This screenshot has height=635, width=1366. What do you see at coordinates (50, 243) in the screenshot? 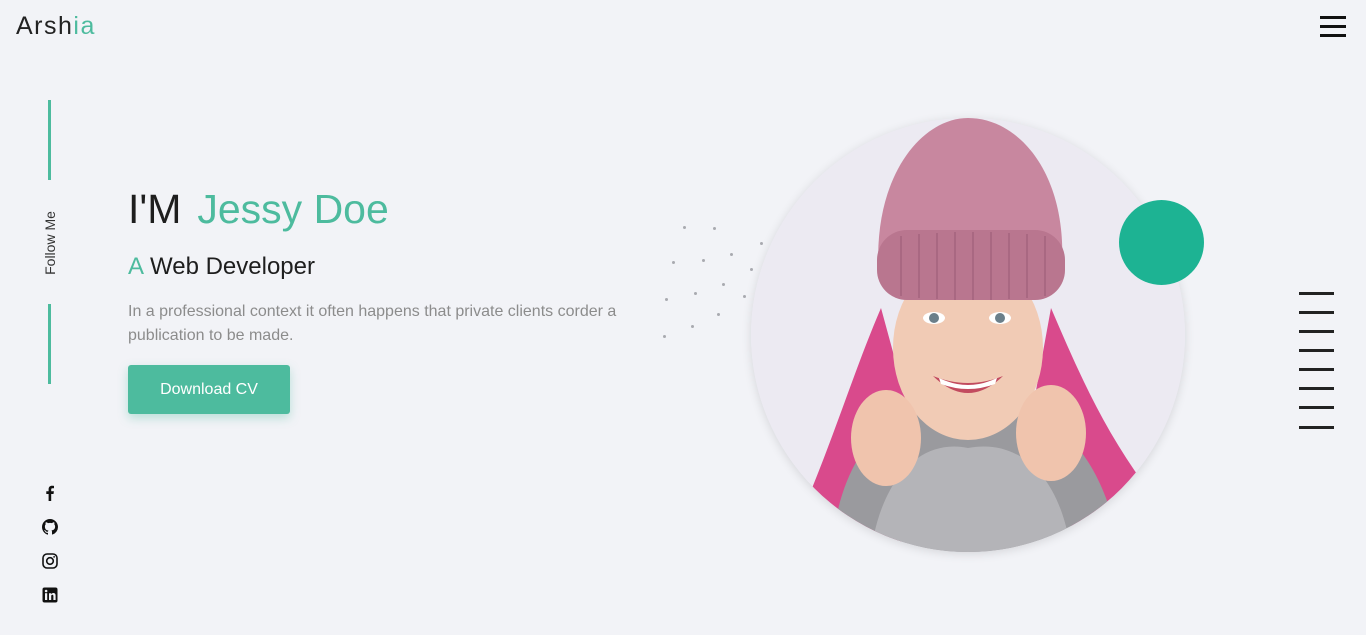
I see `follow-me-label: Follow Me` at bounding box center [50, 243].